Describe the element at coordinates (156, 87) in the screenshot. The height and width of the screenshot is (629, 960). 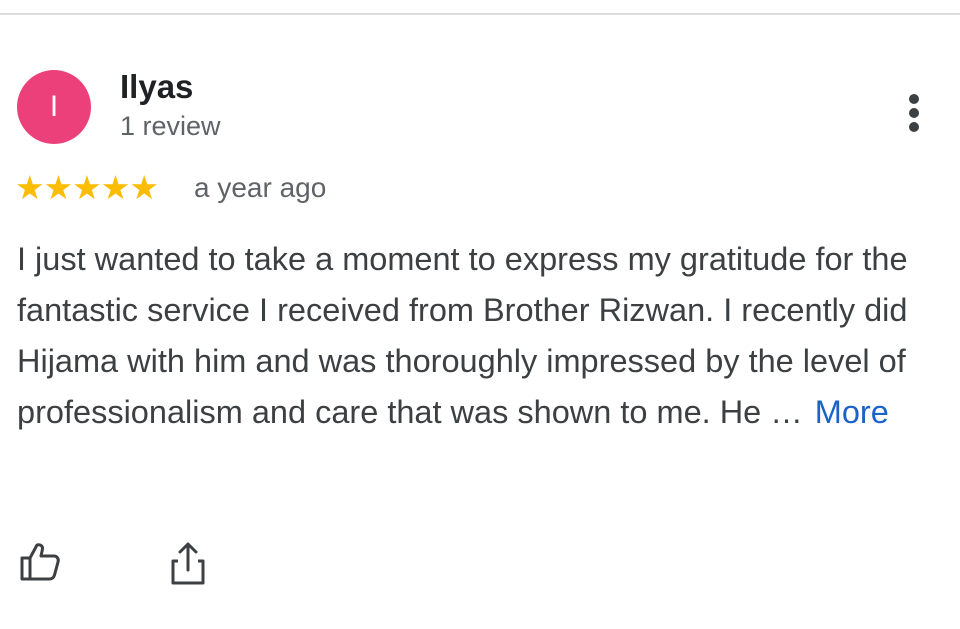
I see `reviewer-name: Ilyas` at that location.